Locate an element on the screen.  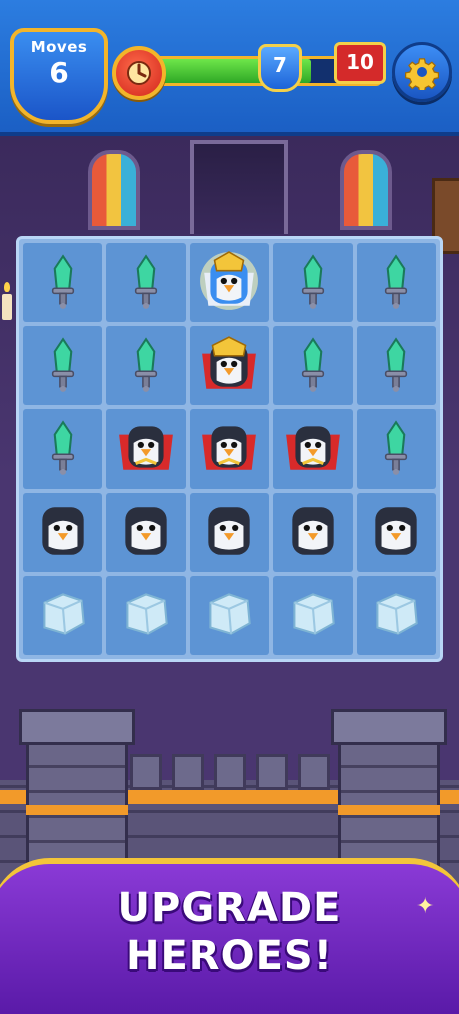
gear-icon is located at coordinates (422, 74).